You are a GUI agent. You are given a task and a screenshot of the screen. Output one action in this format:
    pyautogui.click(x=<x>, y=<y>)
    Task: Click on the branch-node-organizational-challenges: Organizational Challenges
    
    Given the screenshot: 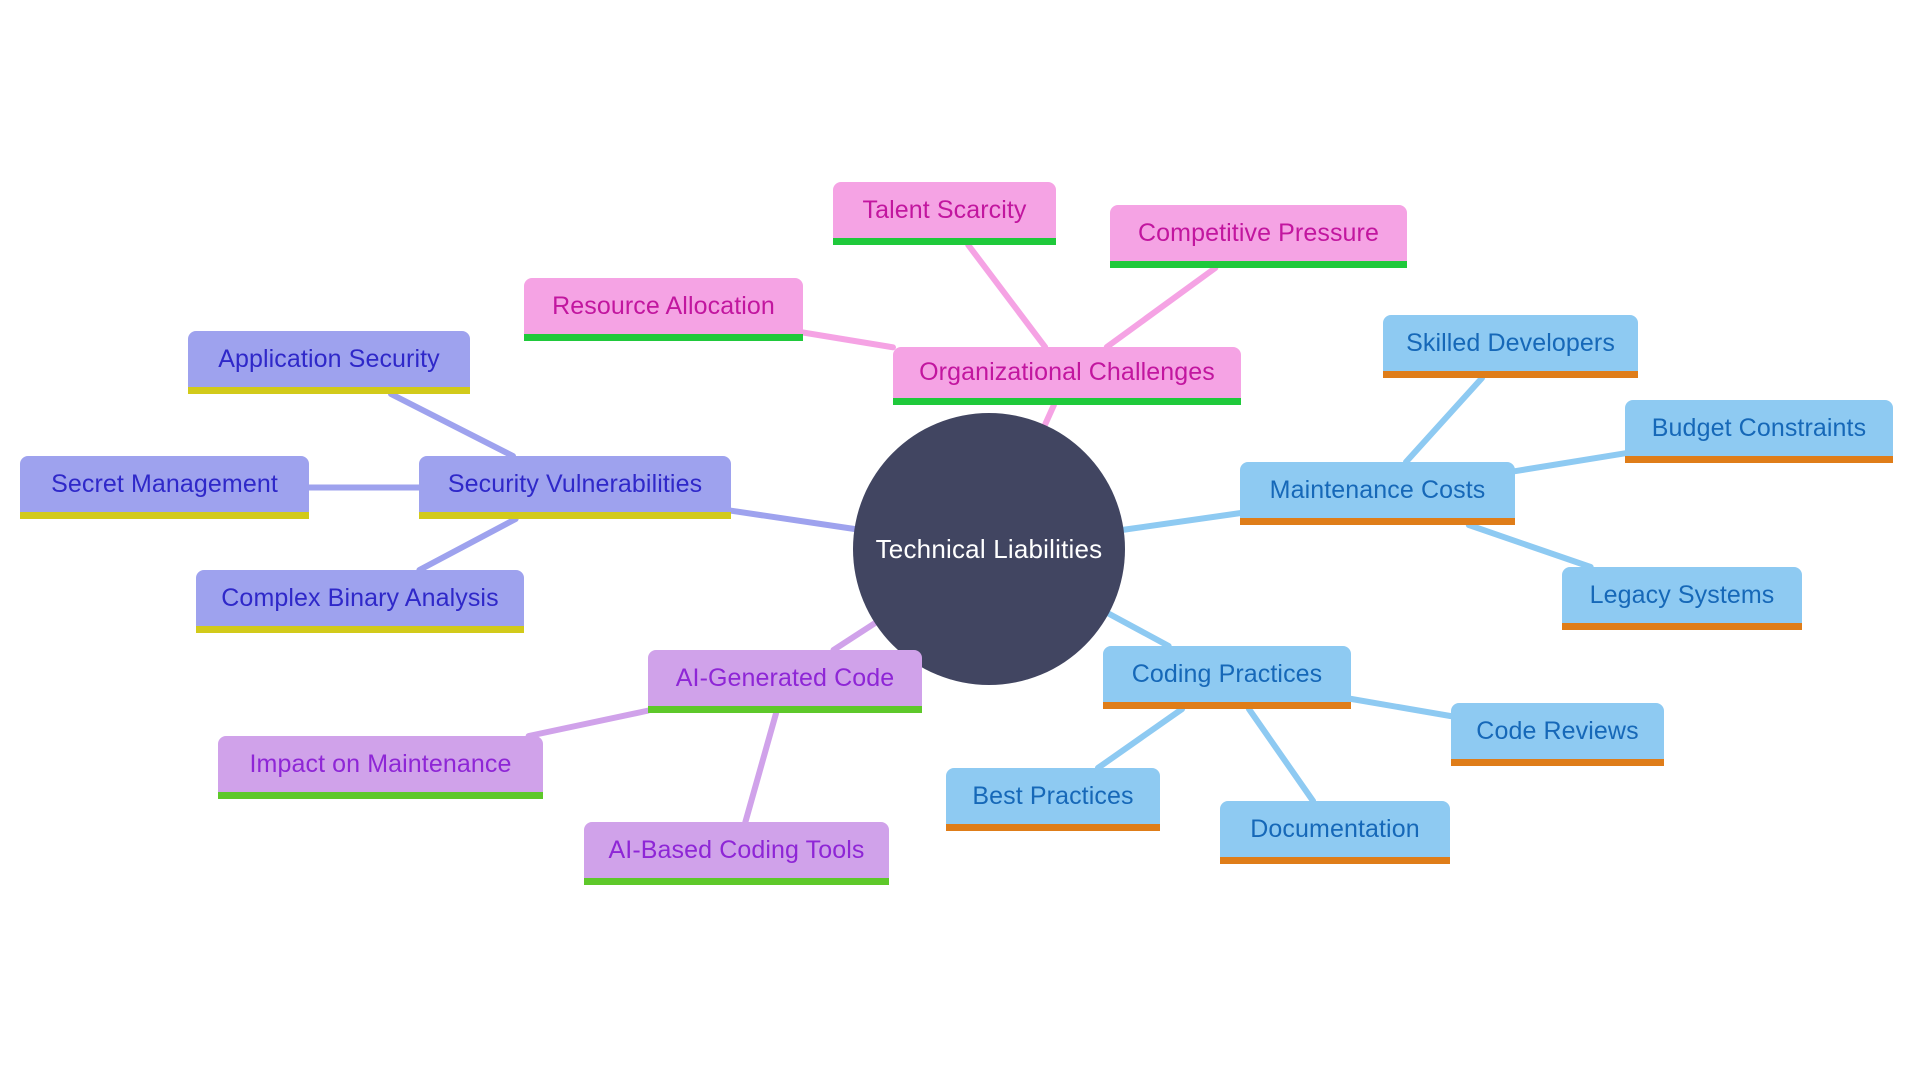 What is the action you would take?
    pyautogui.click(x=1067, y=376)
    